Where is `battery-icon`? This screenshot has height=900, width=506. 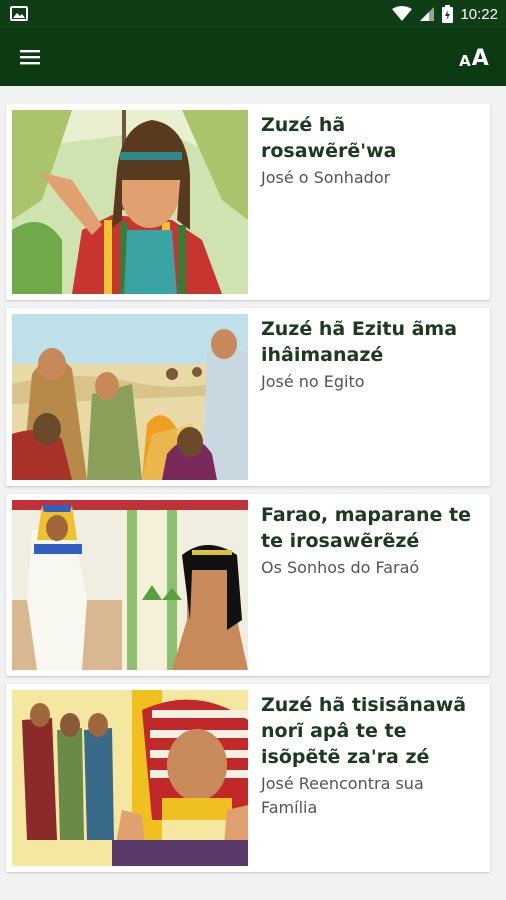 battery-icon is located at coordinates (448, 14).